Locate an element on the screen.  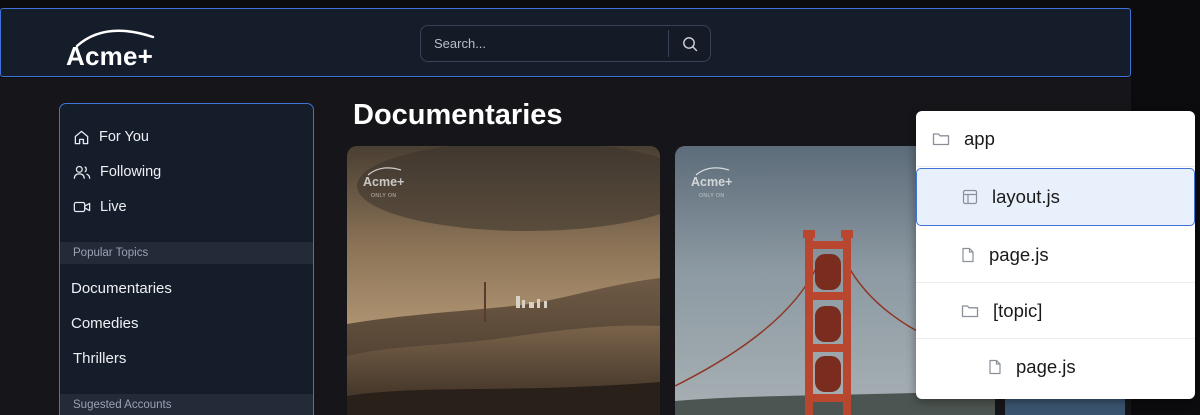
nav-item-for-you: For You is located at coordinates (111, 137).